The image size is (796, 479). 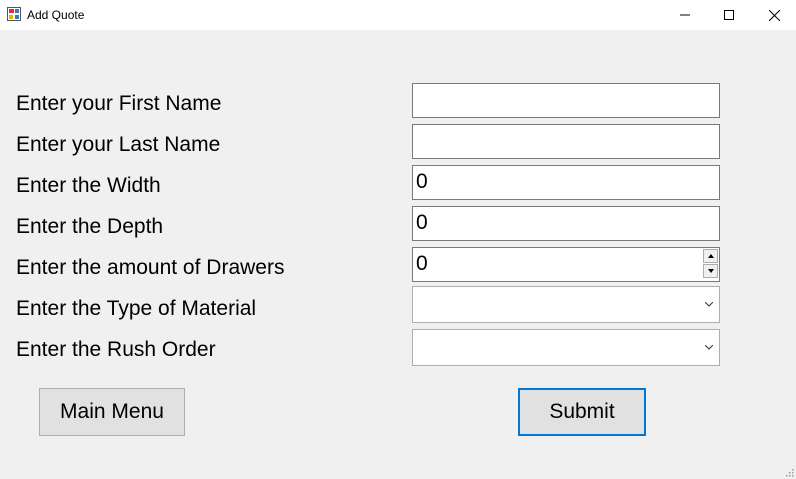 I want to click on maximize-button, so click(x=729, y=15).